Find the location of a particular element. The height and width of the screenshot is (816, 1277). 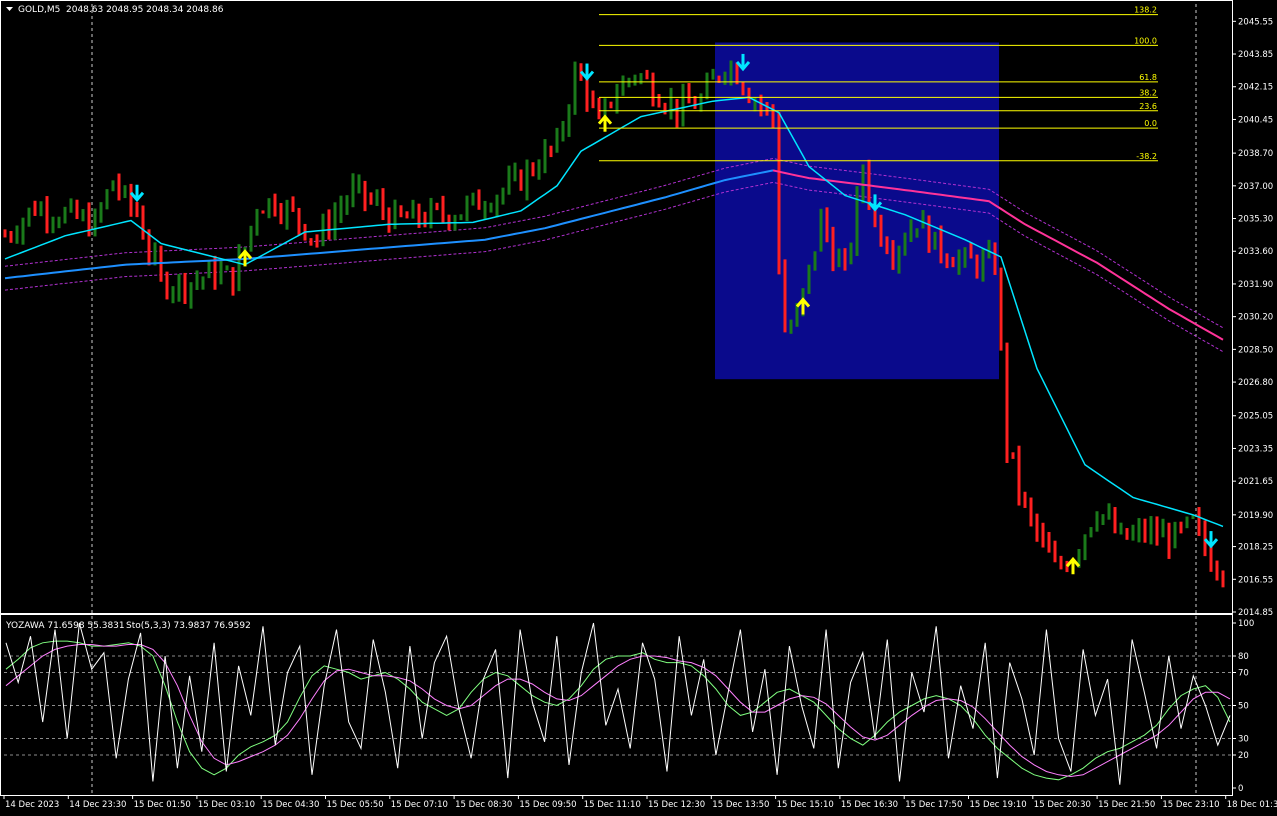

time-tick-label: 15 Dec 11:10 is located at coordinates (612, 805).